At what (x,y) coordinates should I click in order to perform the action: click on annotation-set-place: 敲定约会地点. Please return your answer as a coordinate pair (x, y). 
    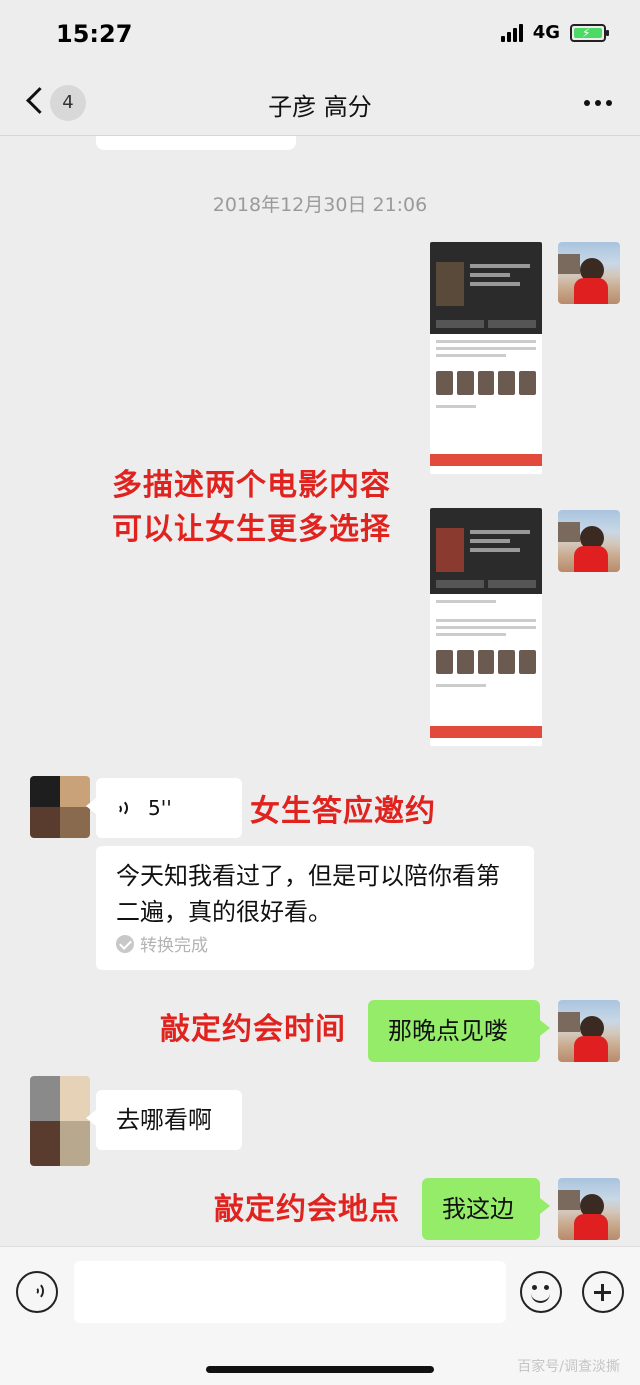
    Looking at the image, I should click on (307, 1209).